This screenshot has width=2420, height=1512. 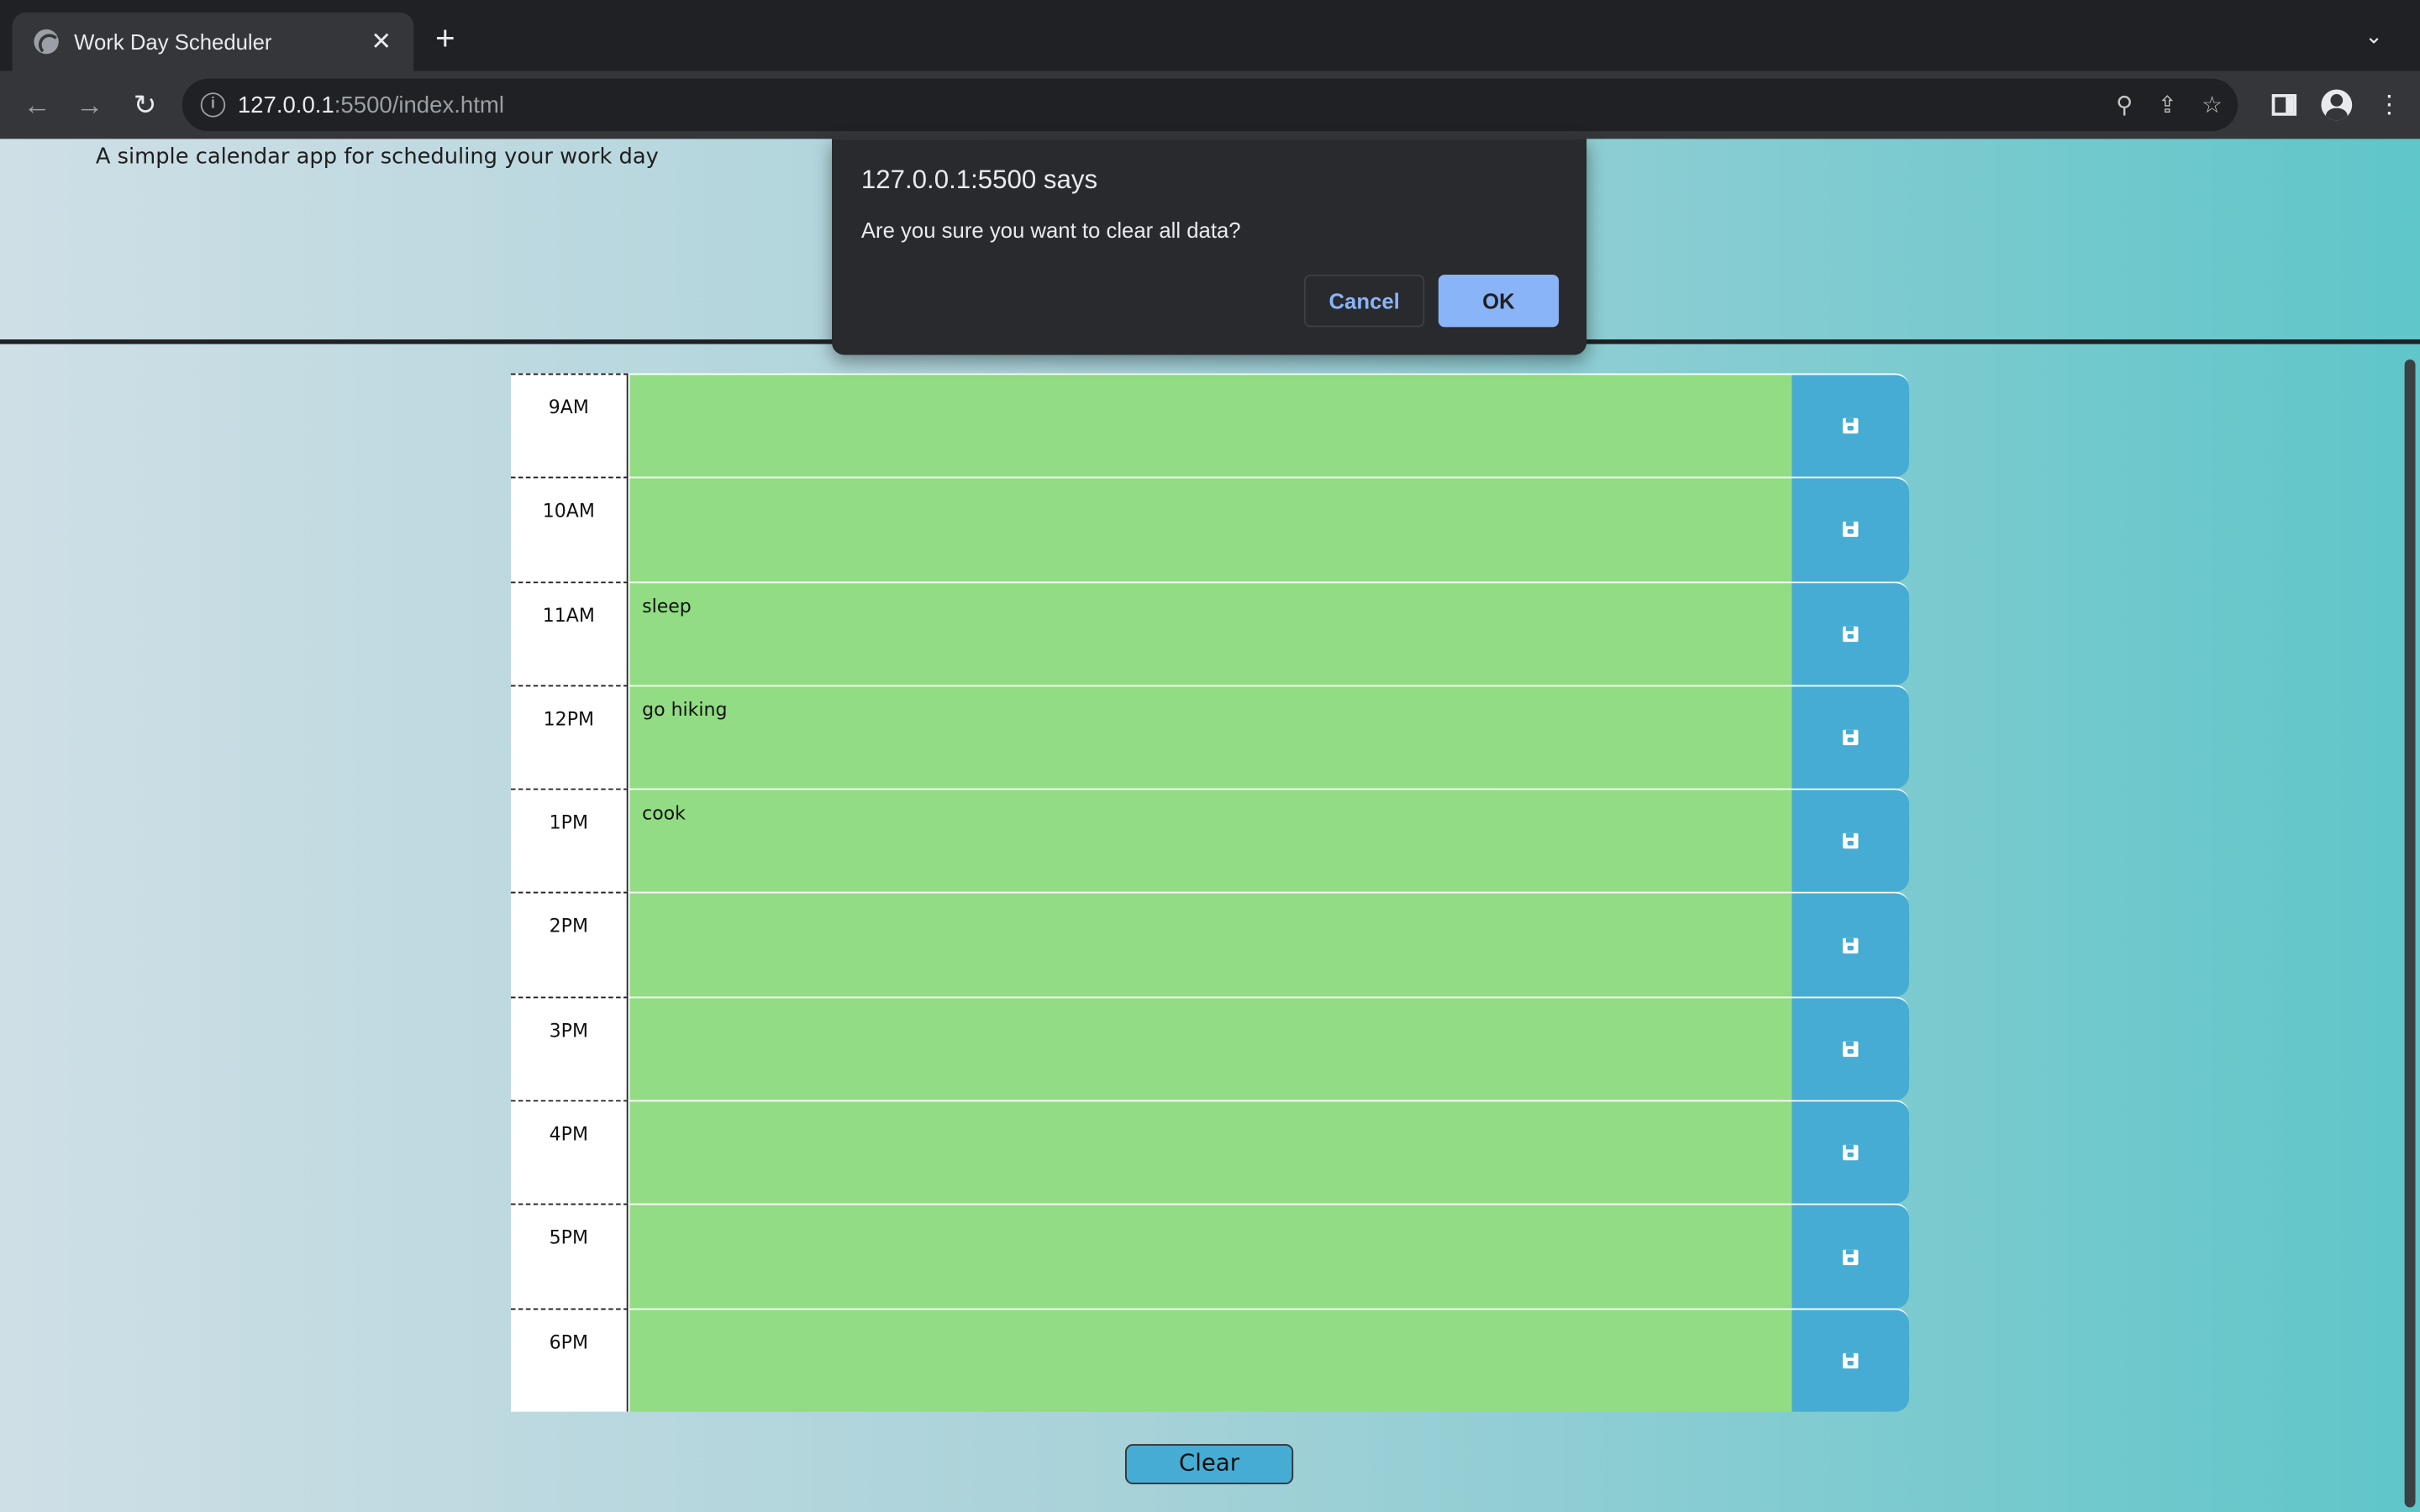 What do you see at coordinates (2390, 105) in the screenshot?
I see `kebab-menu-icon: ⋮` at bounding box center [2390, 105].